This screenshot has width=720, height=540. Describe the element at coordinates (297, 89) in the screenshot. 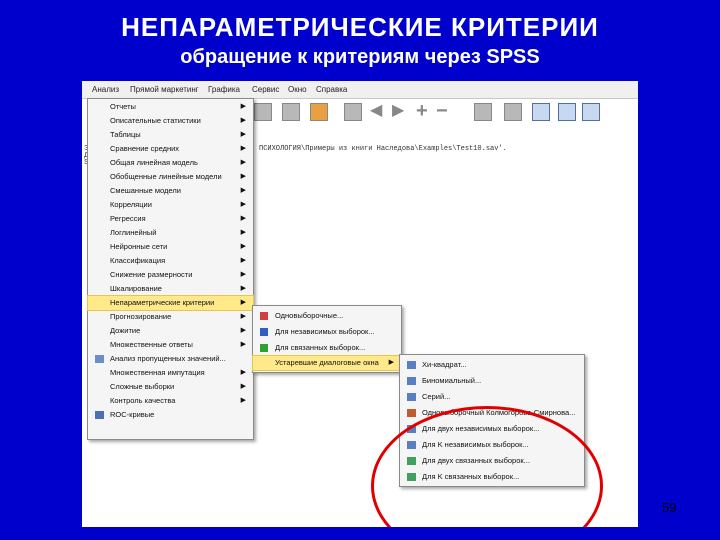

I see `menu-window: Окно` at that location.